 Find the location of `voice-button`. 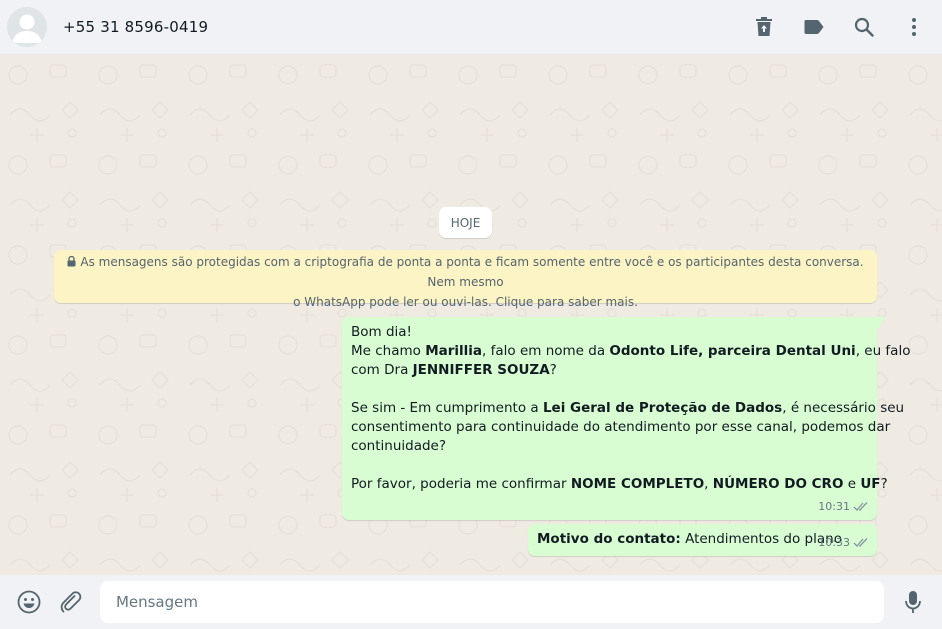

voice-button is located at coordinates (913, 602).